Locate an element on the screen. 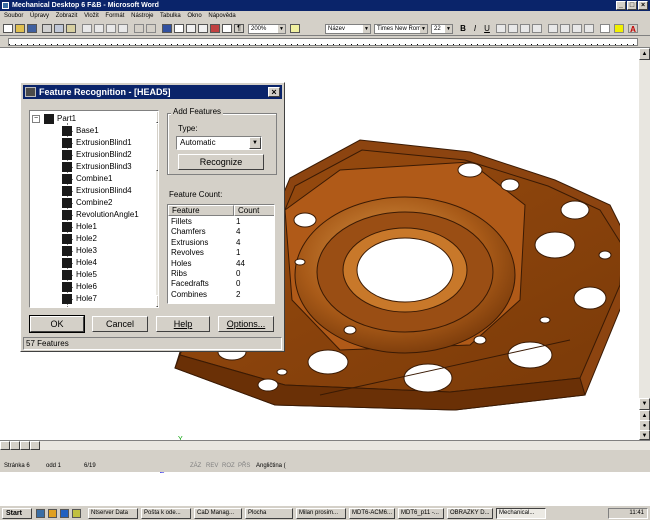 Image resolution: width=650 pixels, height=520 pixels. collapse-icon: − is located at coordinates (36, 119).